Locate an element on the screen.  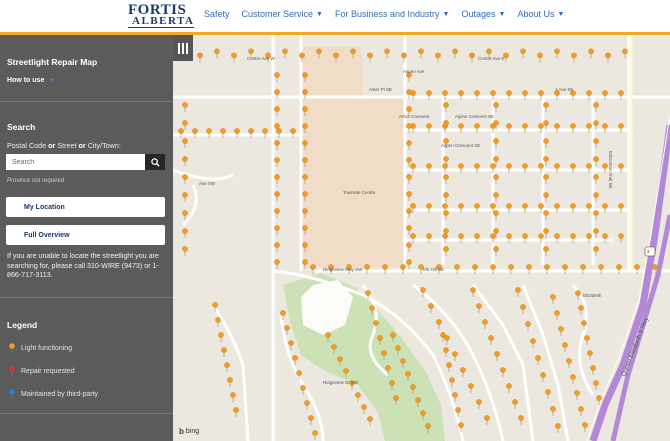
nav-about-us: About Us ▼ is located at coordinates (540, 14).